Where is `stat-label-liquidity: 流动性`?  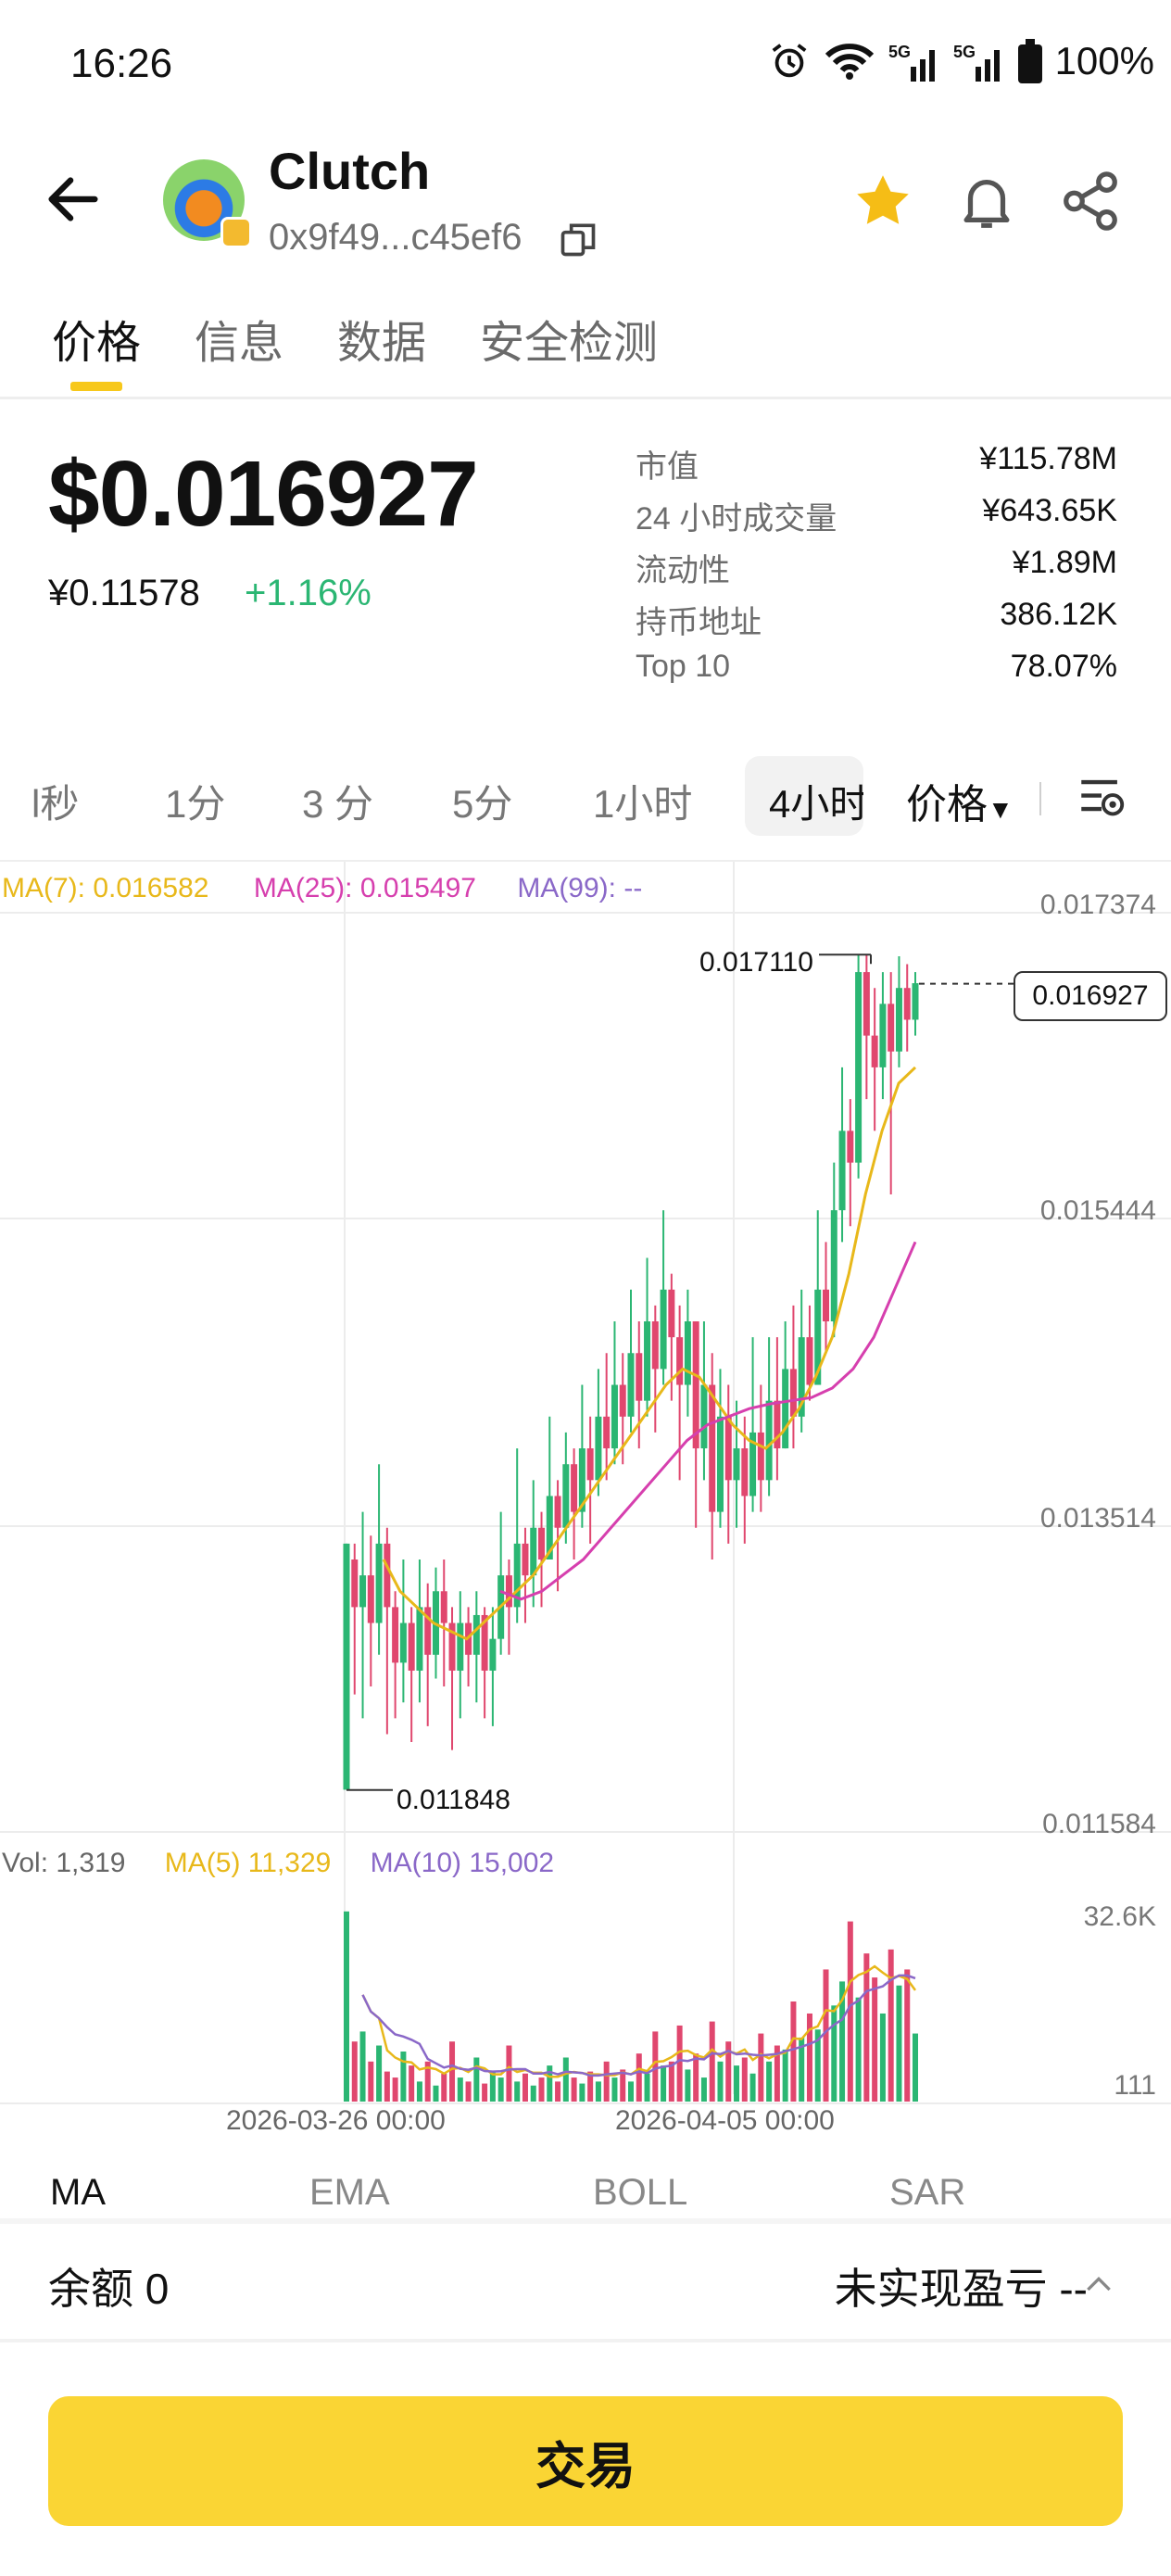
stat-label-liquidity: 流动性 is located at coordinates (683, 570).